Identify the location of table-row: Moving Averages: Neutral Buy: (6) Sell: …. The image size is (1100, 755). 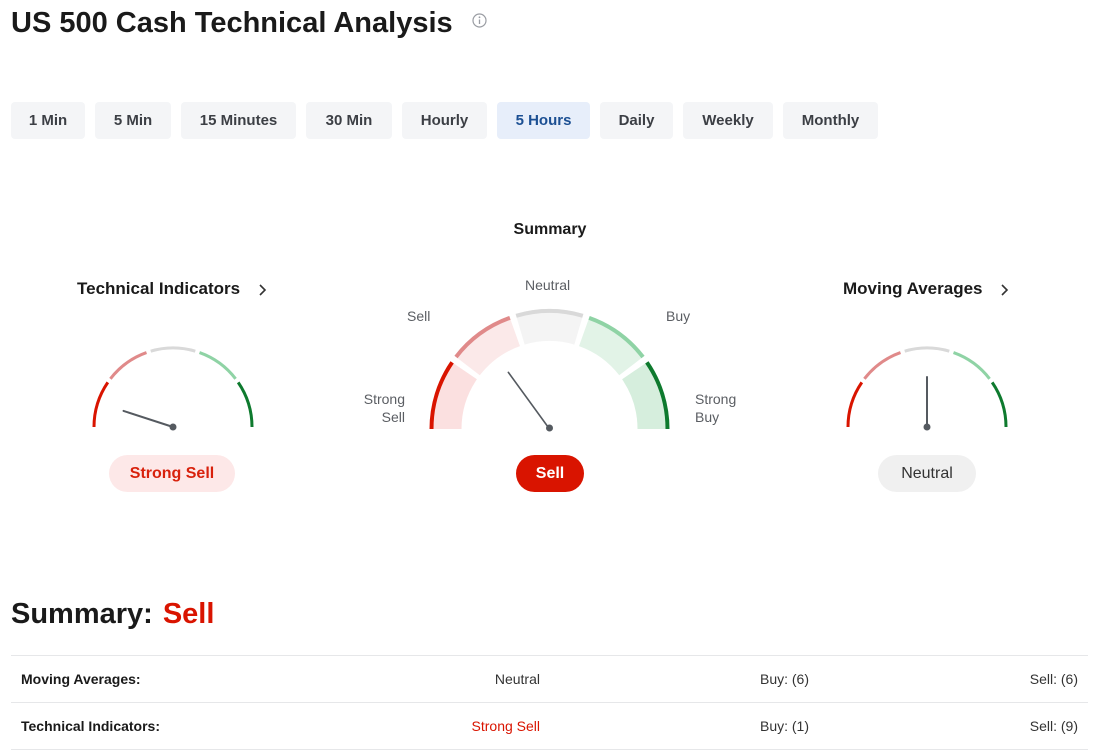
(549, 678).